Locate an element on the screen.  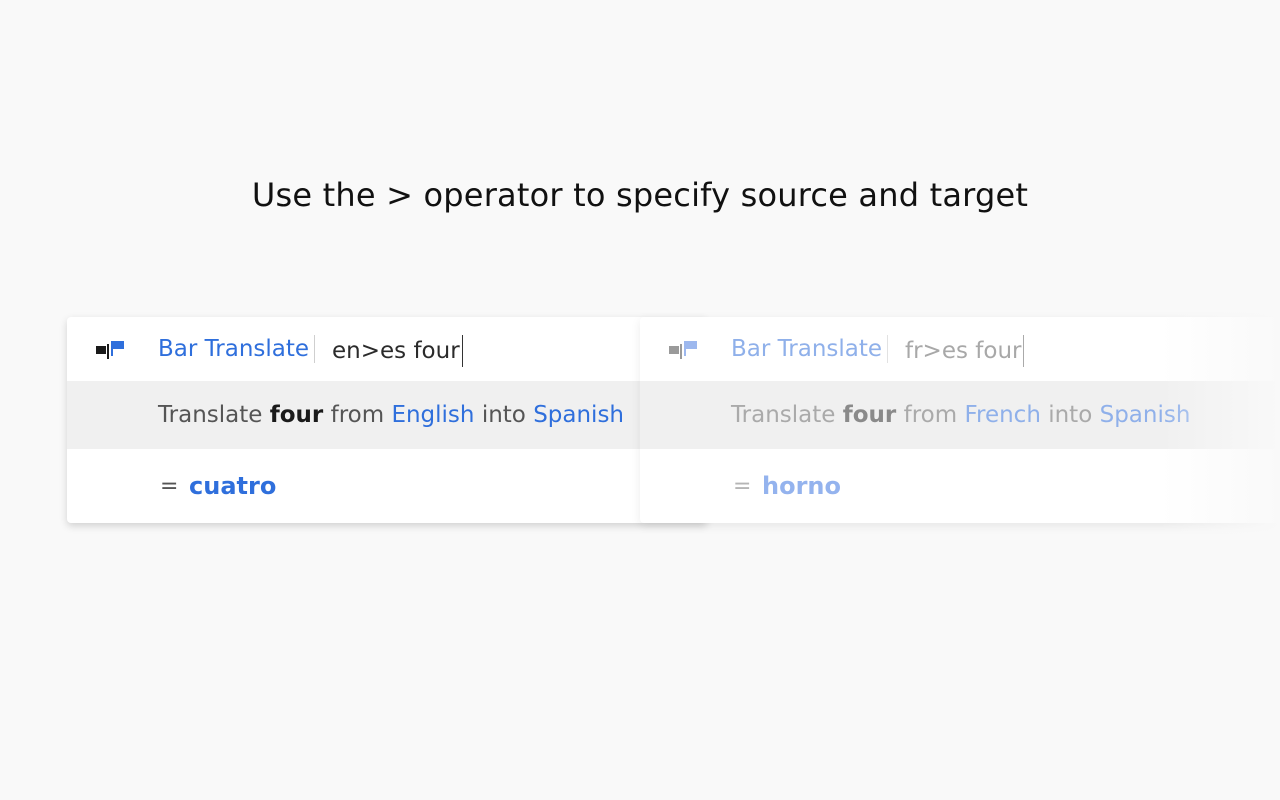
query-text: fr>es four is located at coordinates (963, 351).